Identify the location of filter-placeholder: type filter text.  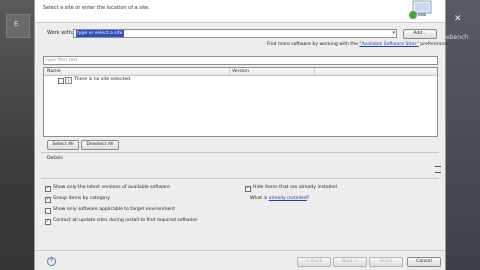
(62, 60).